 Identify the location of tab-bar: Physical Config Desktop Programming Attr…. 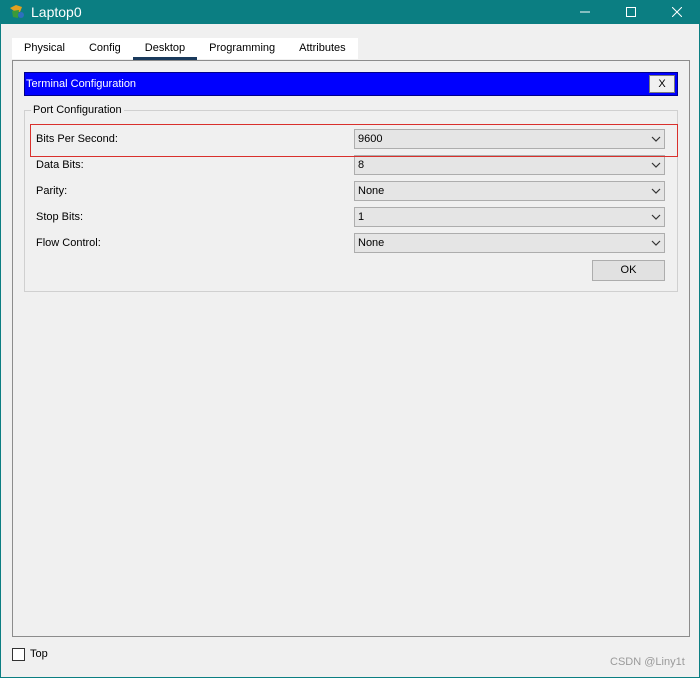
(185, 49).